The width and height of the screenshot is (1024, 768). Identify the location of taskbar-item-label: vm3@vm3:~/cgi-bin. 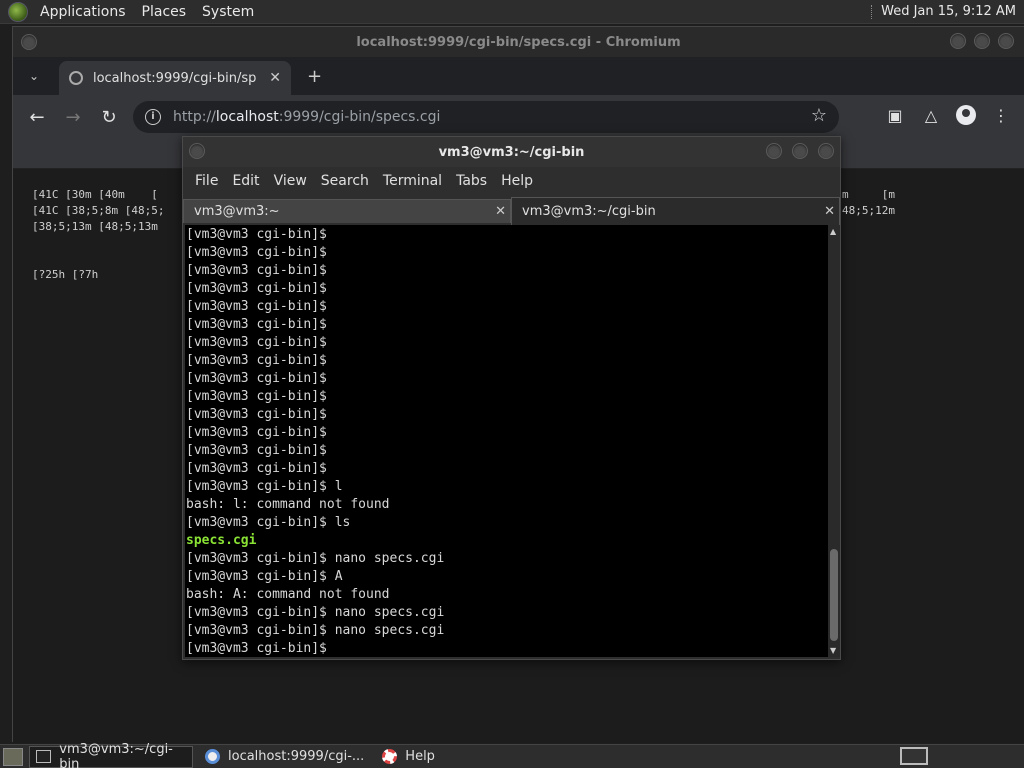
(116, 754).